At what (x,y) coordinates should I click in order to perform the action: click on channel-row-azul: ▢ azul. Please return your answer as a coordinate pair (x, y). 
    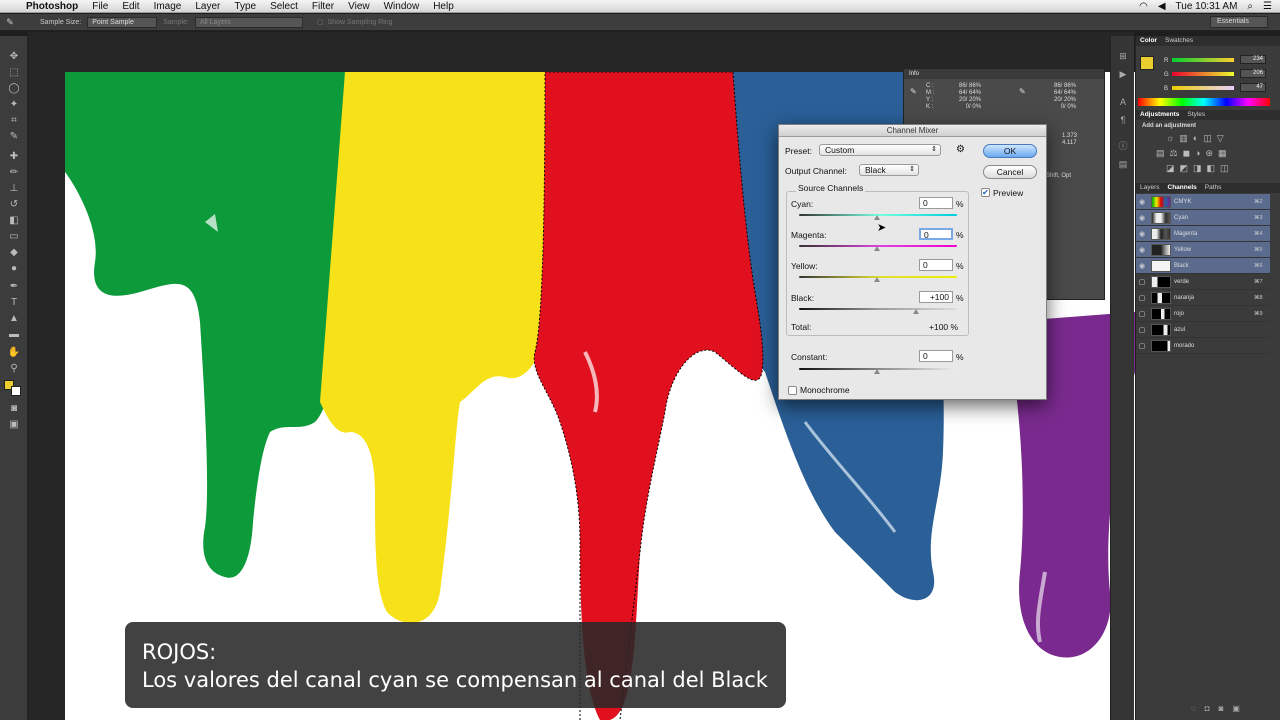
    Looking at the image, I should click on (1203, 330).